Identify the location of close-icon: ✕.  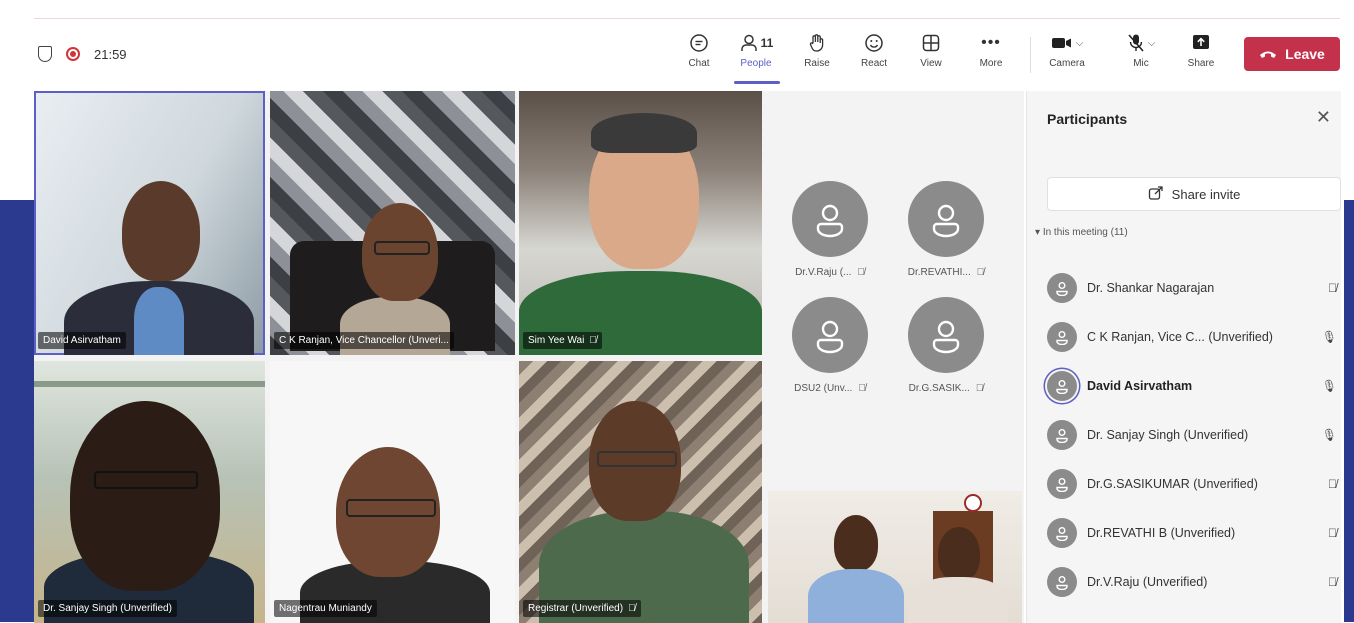
(1323, 117).